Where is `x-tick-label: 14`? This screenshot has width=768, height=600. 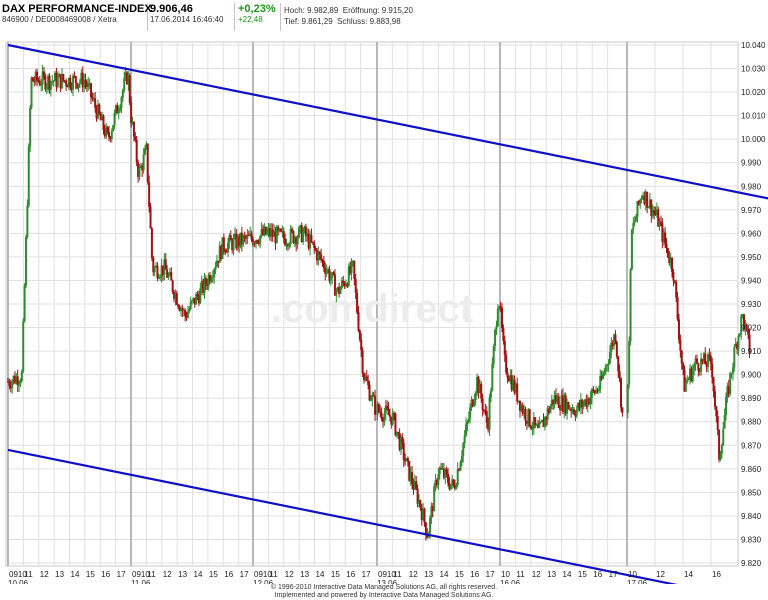
x-tick-label: 14 is located at coordinates (567, 574).